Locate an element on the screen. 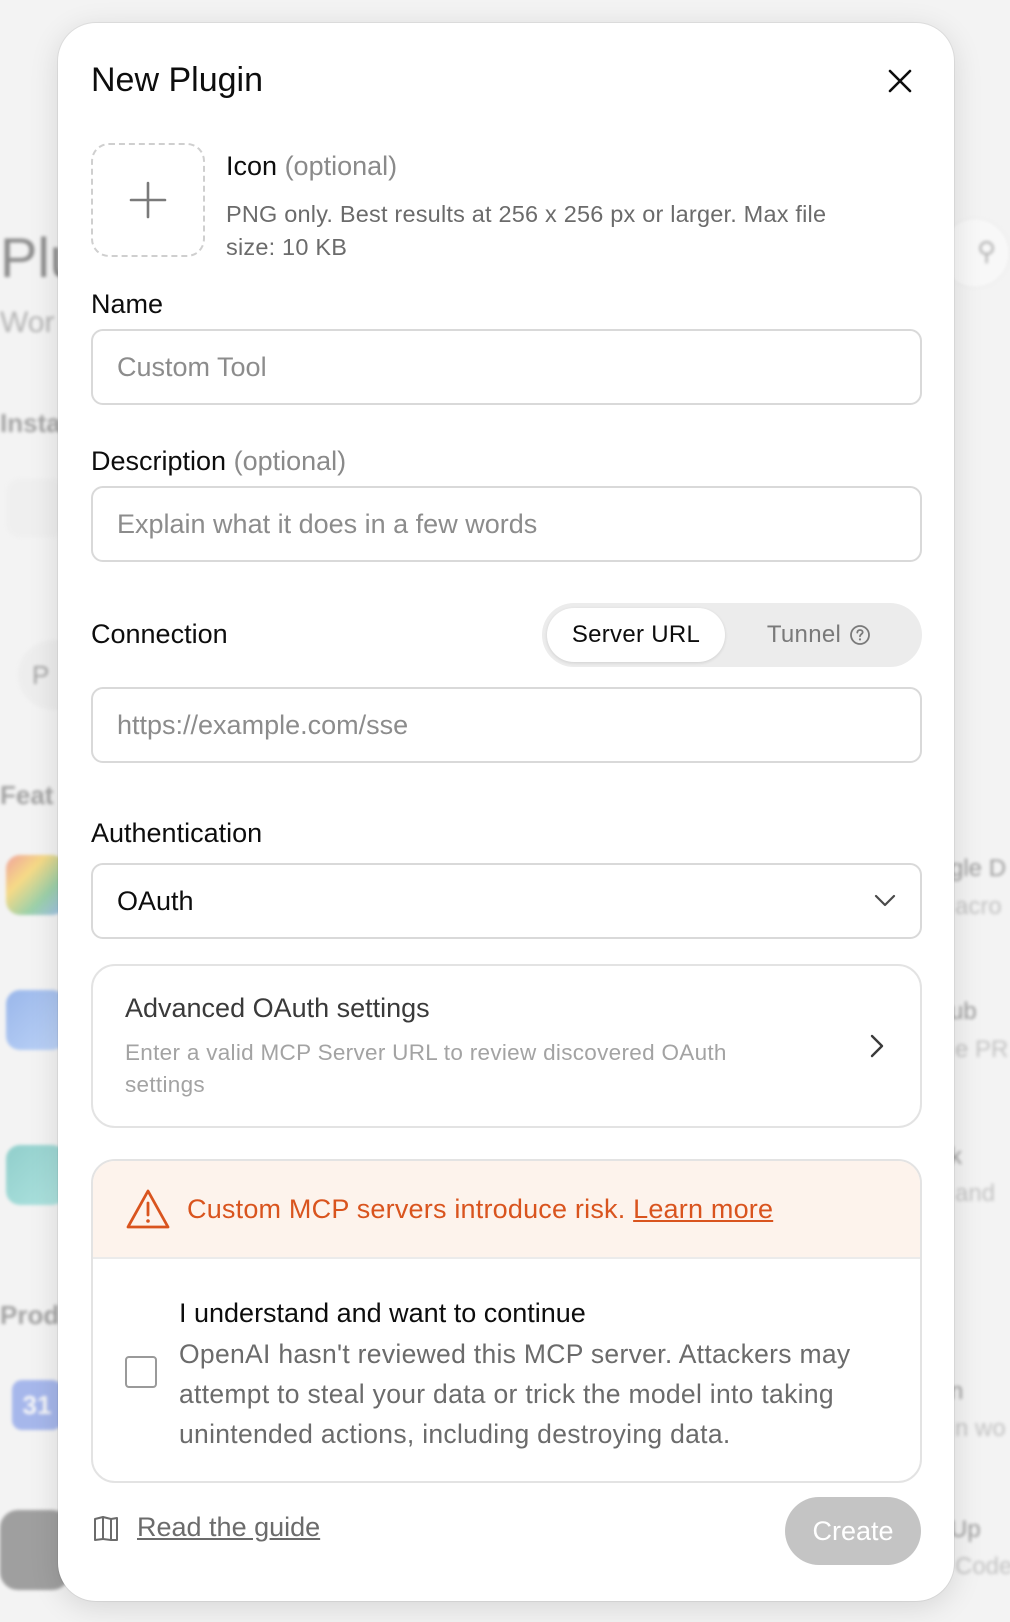 This screenshot has height=1622, width=1010. bg-cloud-tile is located at coordinates (36, 508).